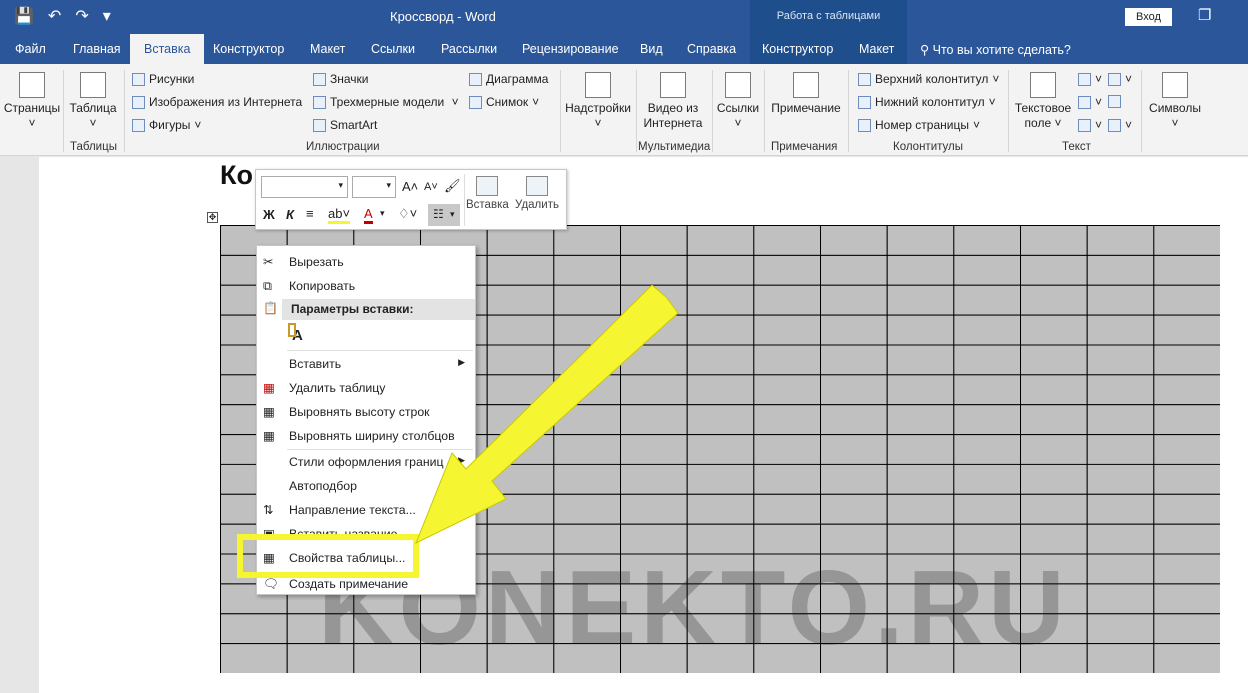 The width and height of the screenshot is (1248, 693). What do you see at coordinates (382, 213) in the screenshot?
I see `chevron-down-icon: ▾` at bounding box center [382, 213].